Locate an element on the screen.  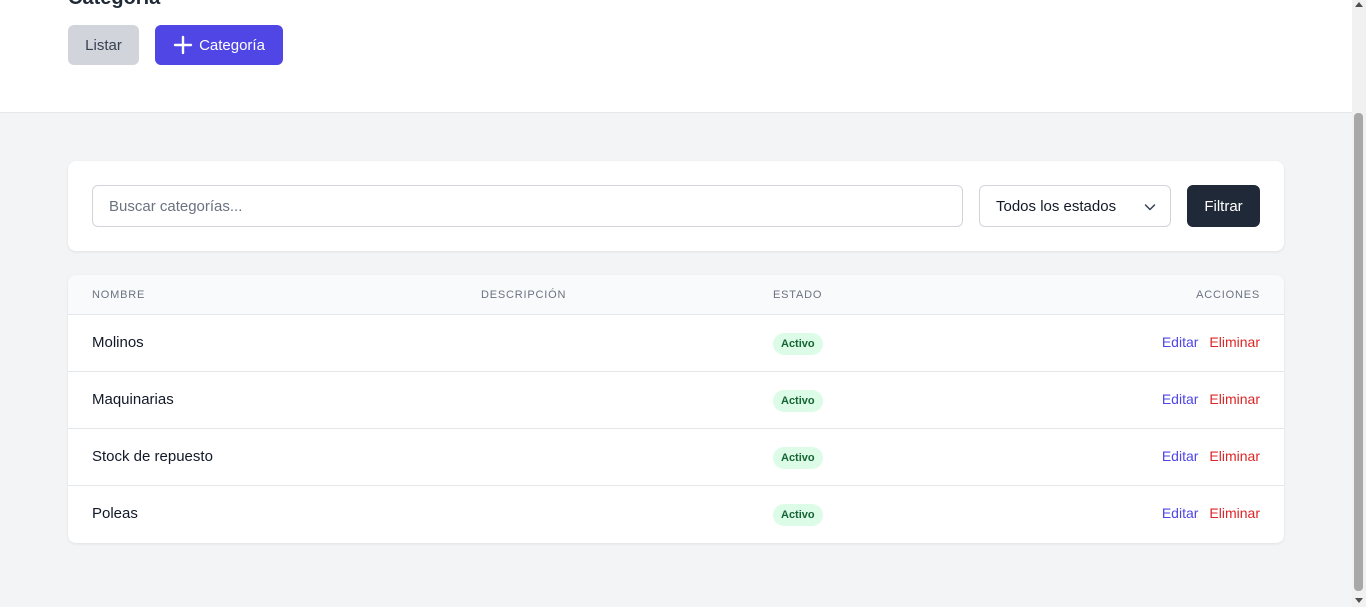
scroll-up-arrow-icon is located at coordinates (1359, 4).